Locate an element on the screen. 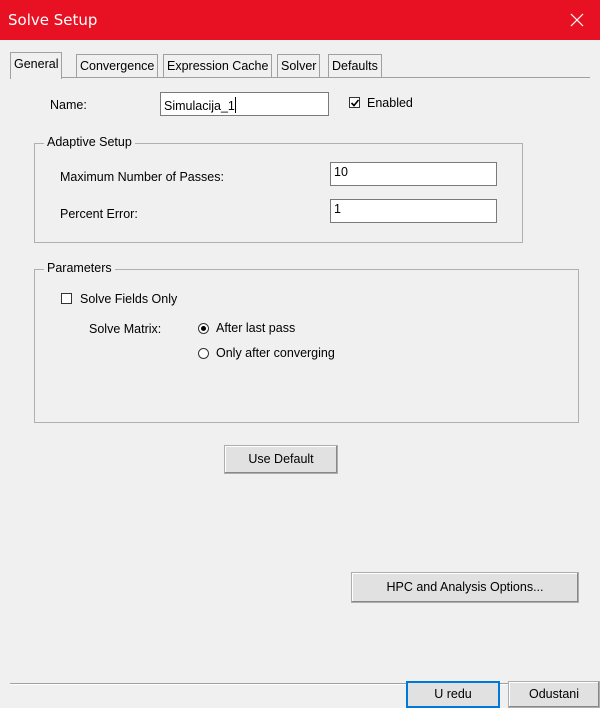 Image resolution: width=600 pixels, height=708 pixels. parameters-legend: Parameters is located at coordinates (79, 268).